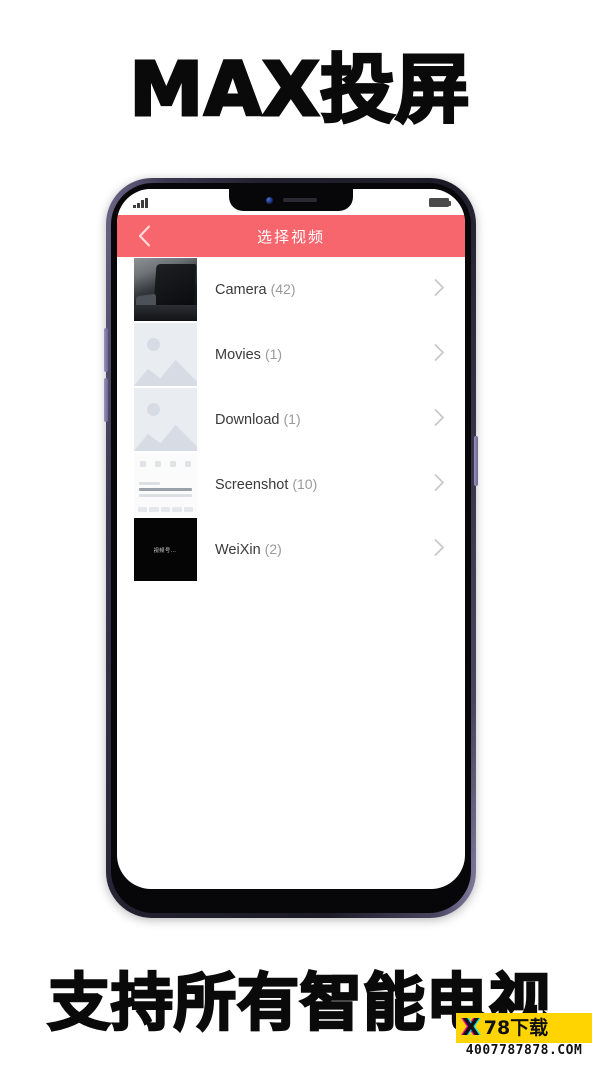 The width and height of the screenshot is (600, 1067). Describe the element at coordinates (524, 1051) in the screenshot. I see `watermark-url: 4007787878.COM` at that location.